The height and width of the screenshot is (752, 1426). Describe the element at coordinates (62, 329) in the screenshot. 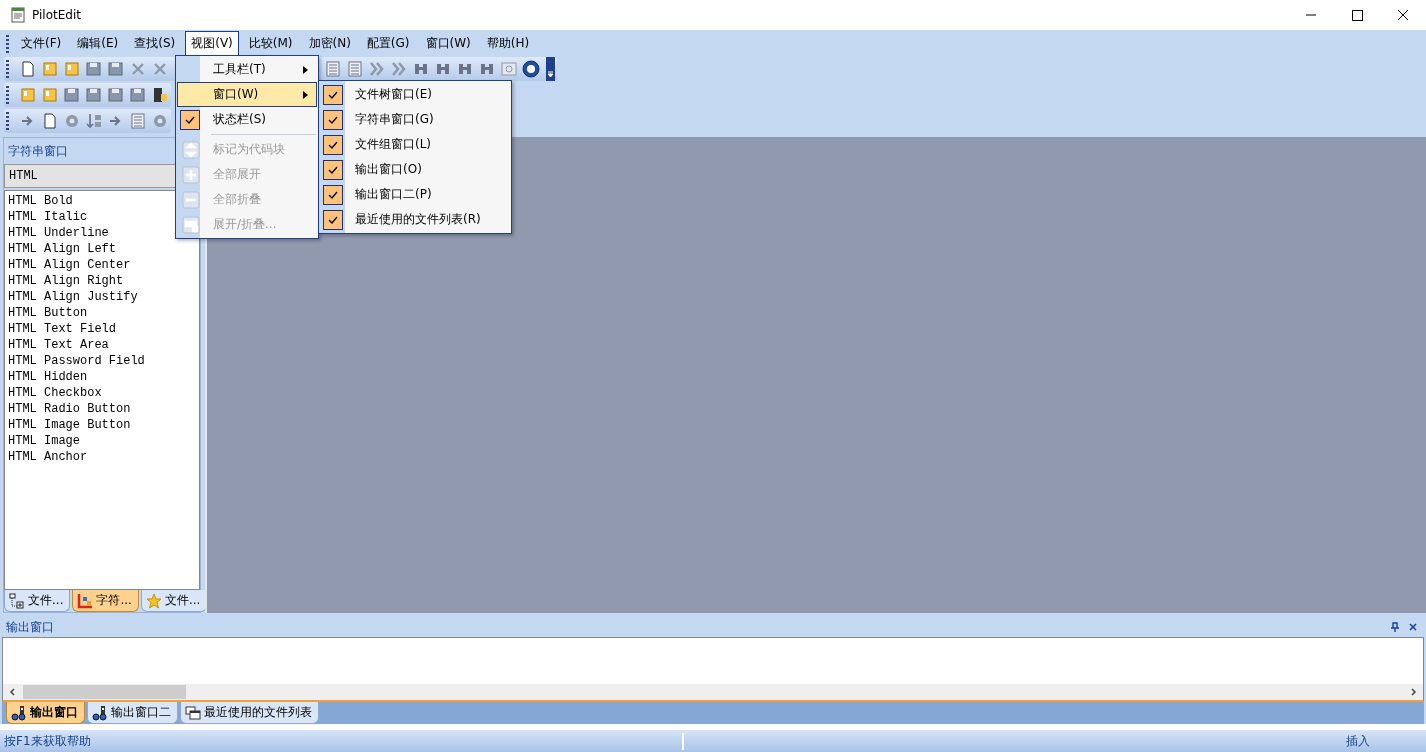

I see `list-item: HTML Text Field` at that location.